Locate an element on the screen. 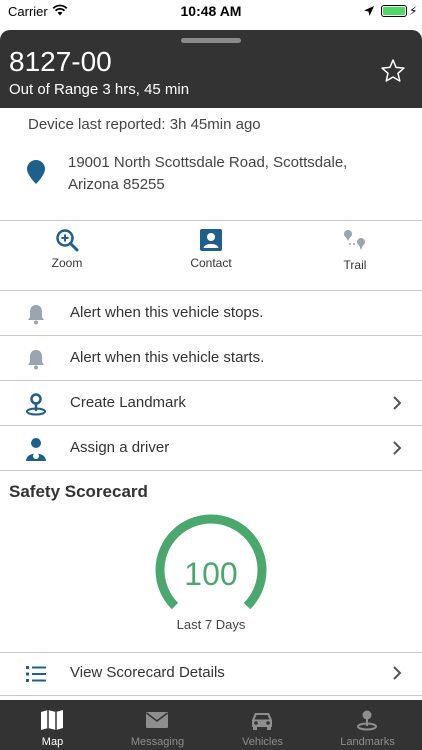  alert-stops-row: Alert when this vehicle stops. is located at coordinates (211, 313).